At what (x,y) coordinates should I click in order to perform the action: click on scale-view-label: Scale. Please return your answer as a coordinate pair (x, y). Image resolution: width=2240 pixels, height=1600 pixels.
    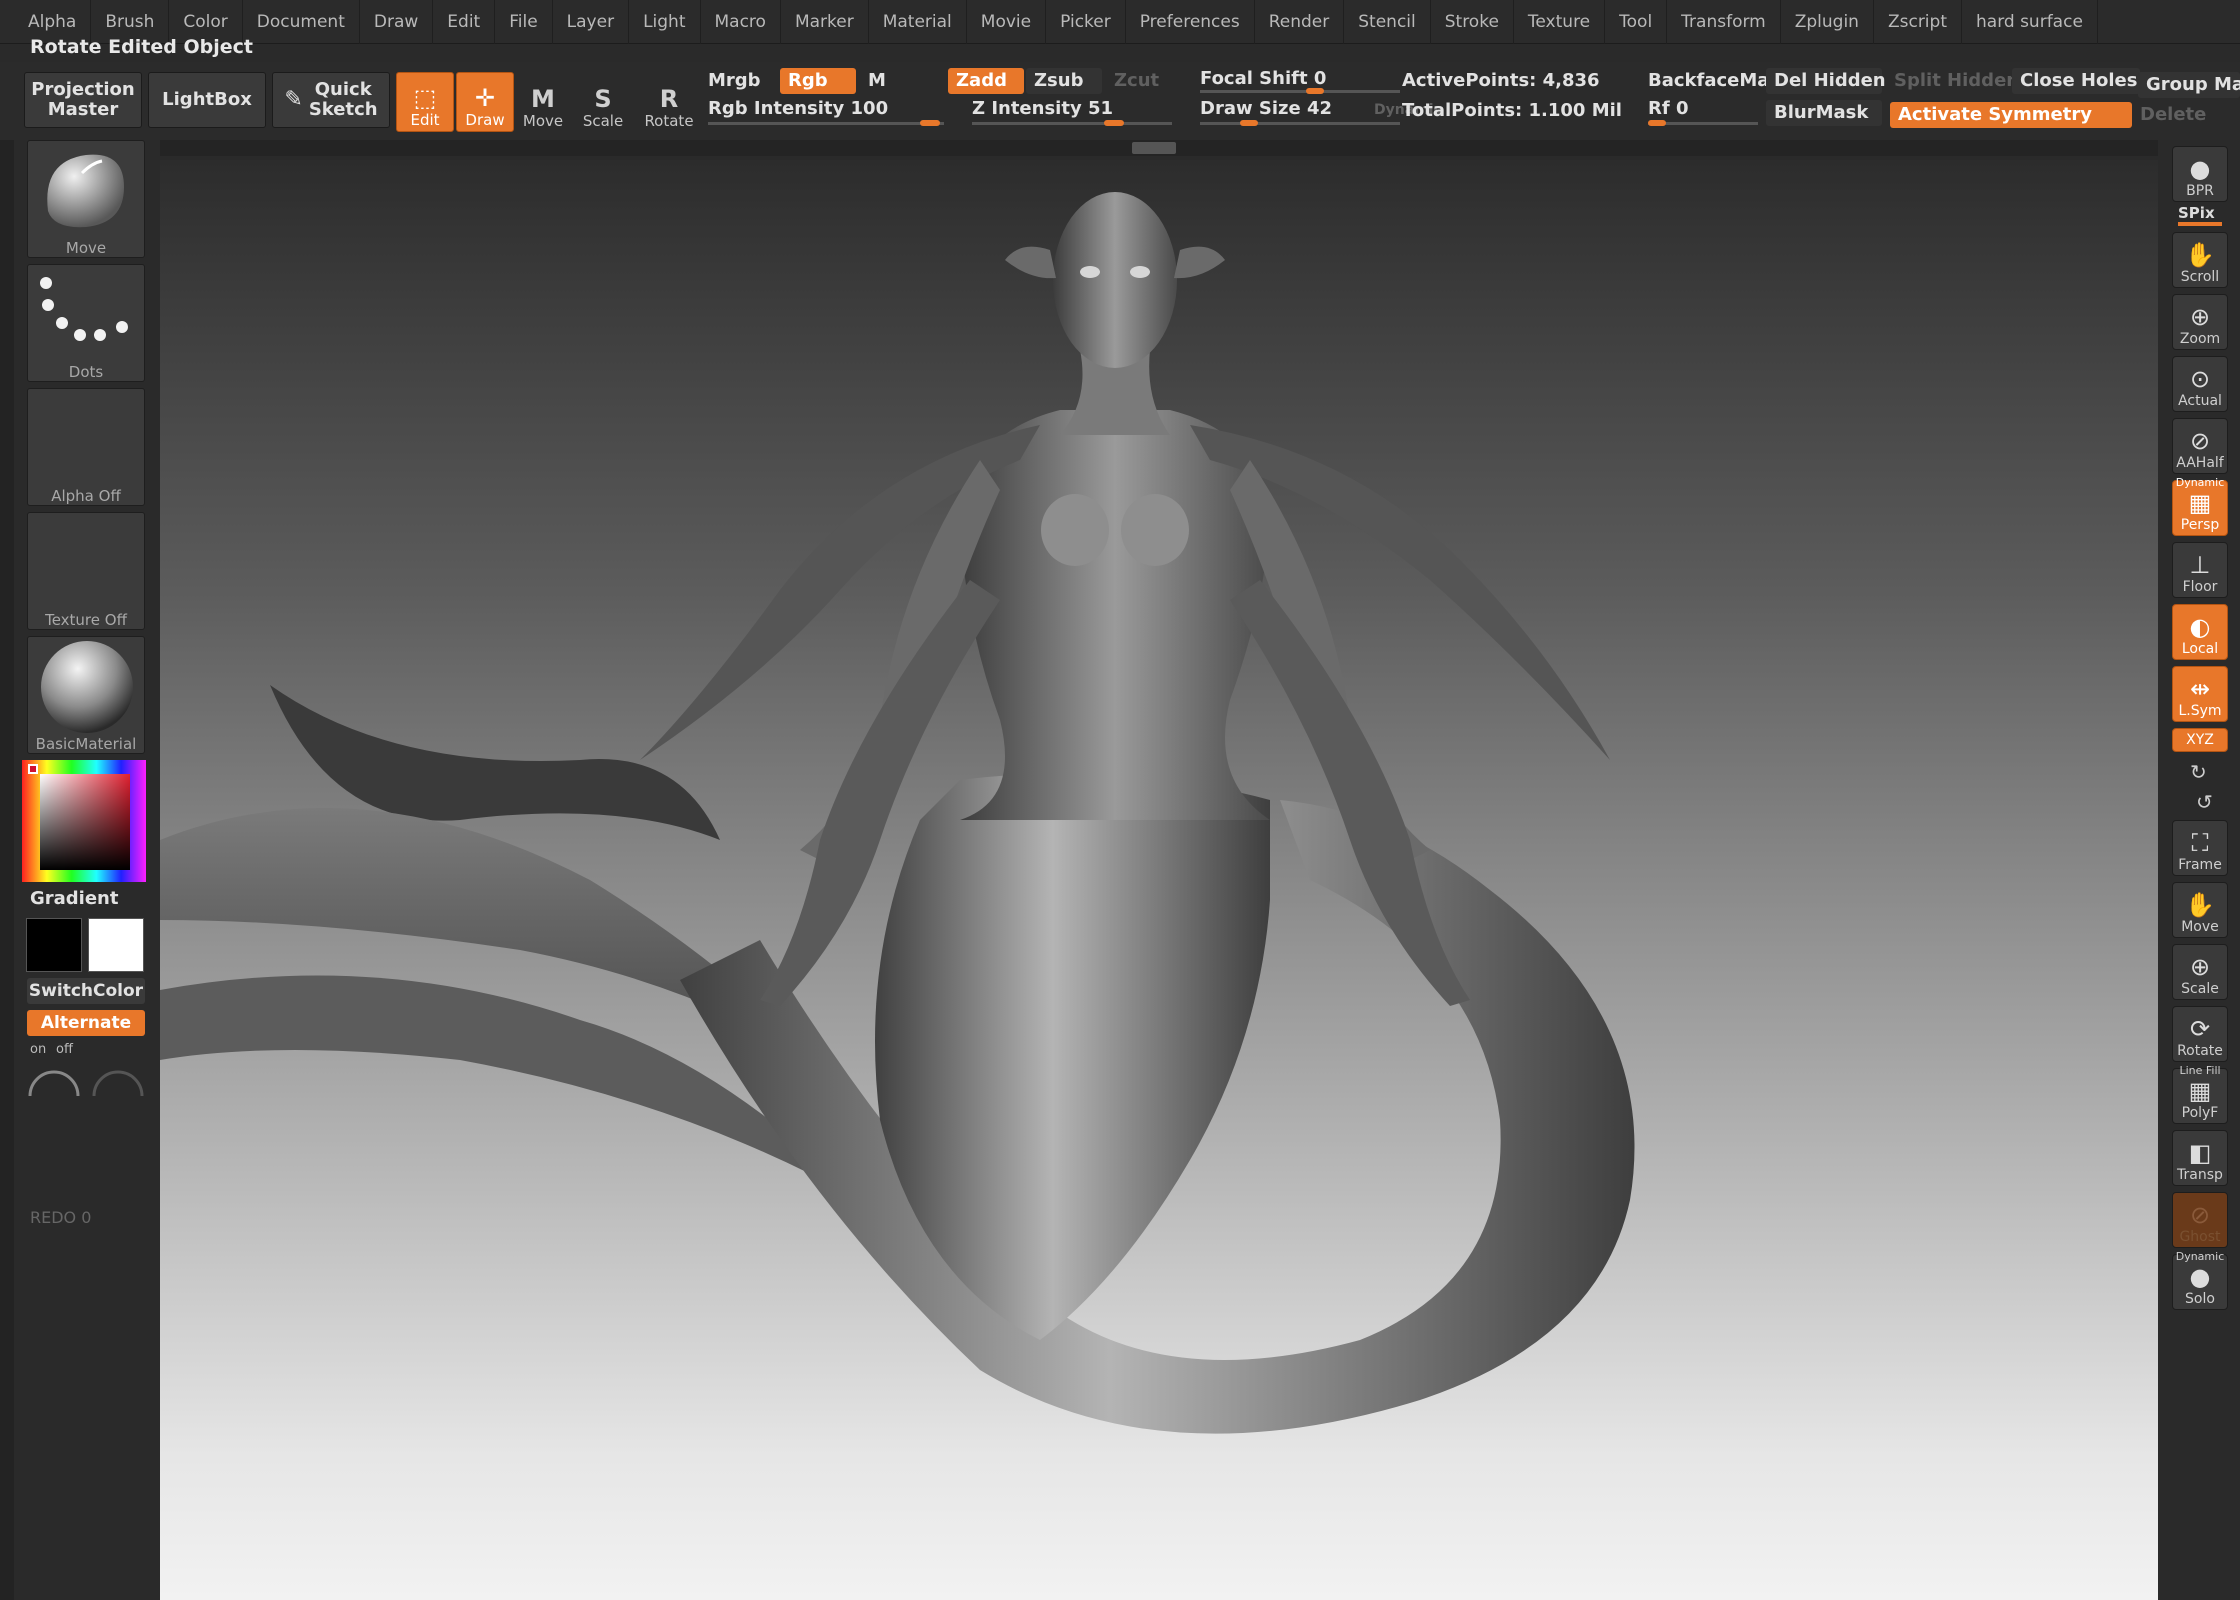
    Looking at the image, I should click on (2200, 989).